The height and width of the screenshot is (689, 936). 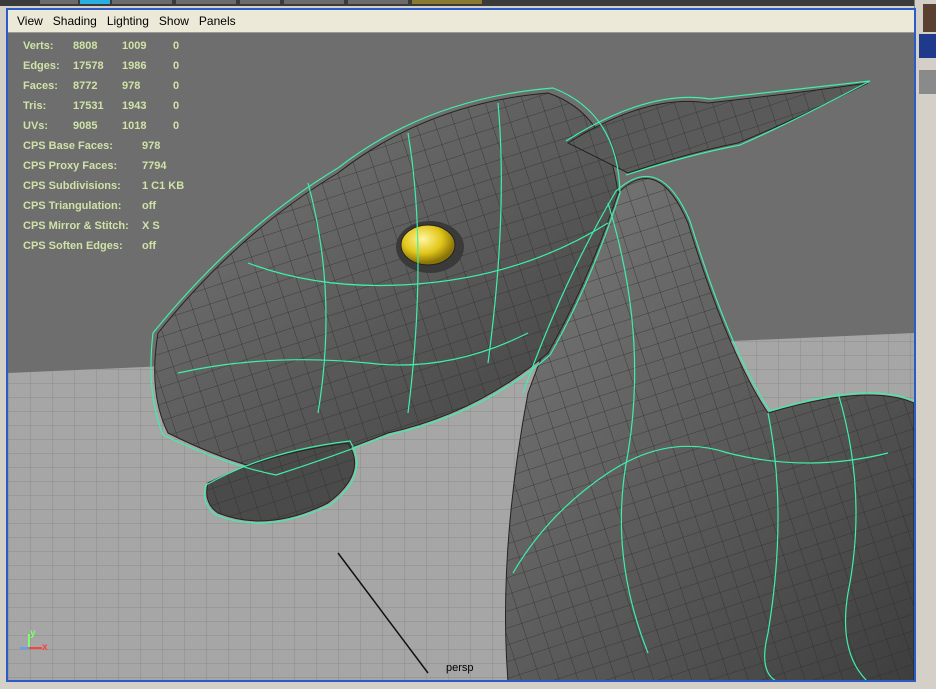 I want to click on hud-value: 1009, so click(x=134, y=46).